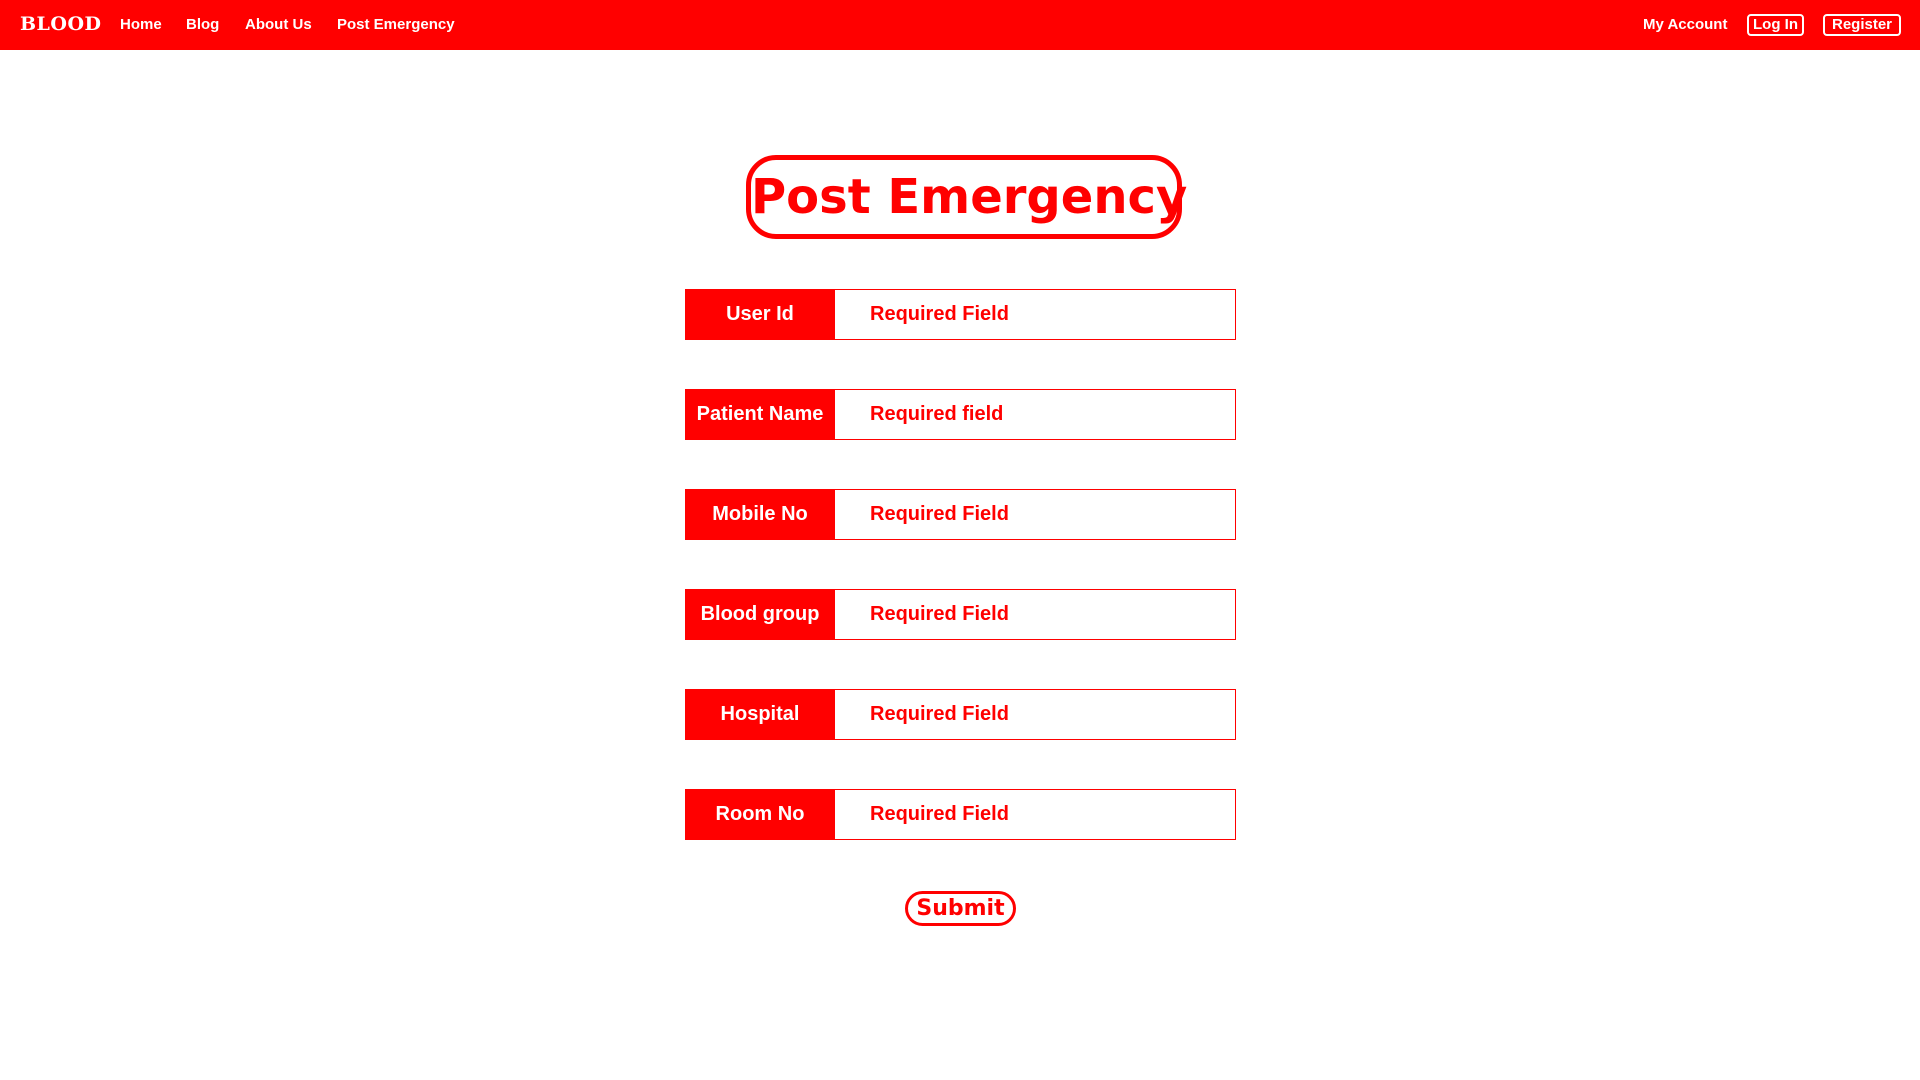  Describe the element at coordinates (1035, 414) in the screenshot. I see `patient-name-input` at that location.